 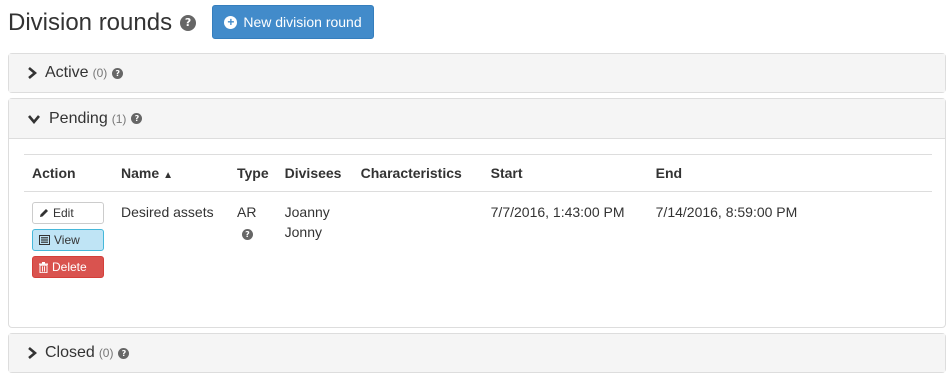 I want to click on panel-active-label: Active, so click(x=67, y=72).